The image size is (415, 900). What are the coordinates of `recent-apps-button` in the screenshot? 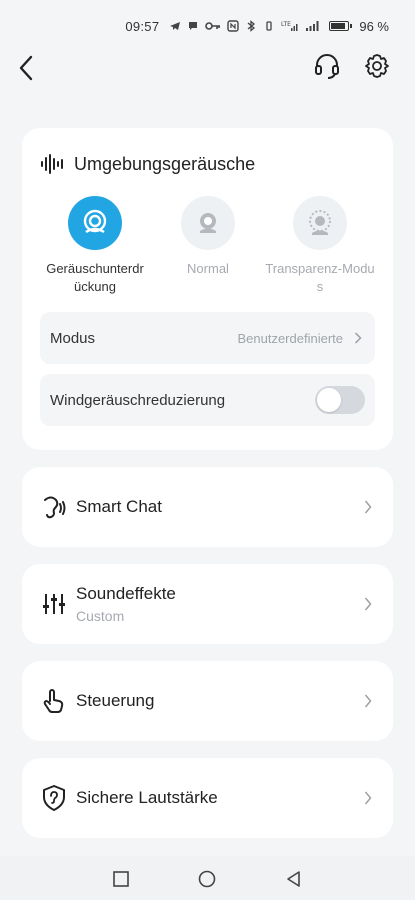 It's located at (121, 879).